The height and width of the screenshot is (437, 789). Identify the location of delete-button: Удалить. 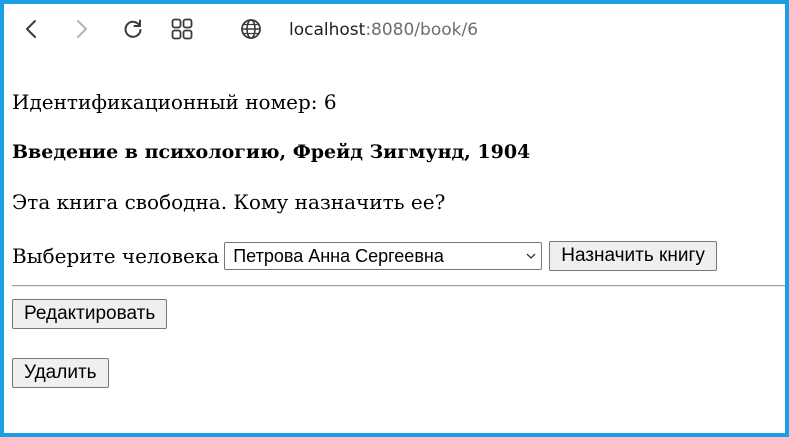
(60, 373).